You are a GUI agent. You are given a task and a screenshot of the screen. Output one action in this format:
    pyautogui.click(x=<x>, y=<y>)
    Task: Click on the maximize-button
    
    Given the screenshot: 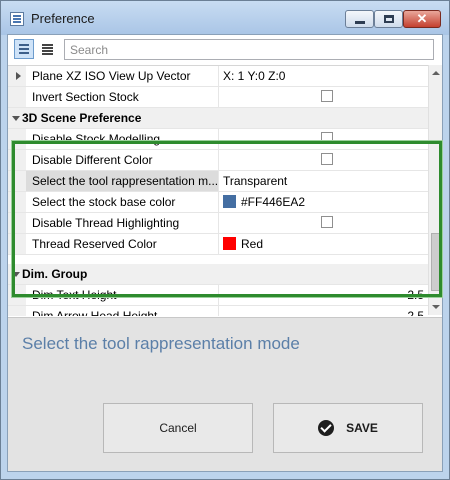 What is the action you would take?
    pyautogui.click(x=388, y=19)
    